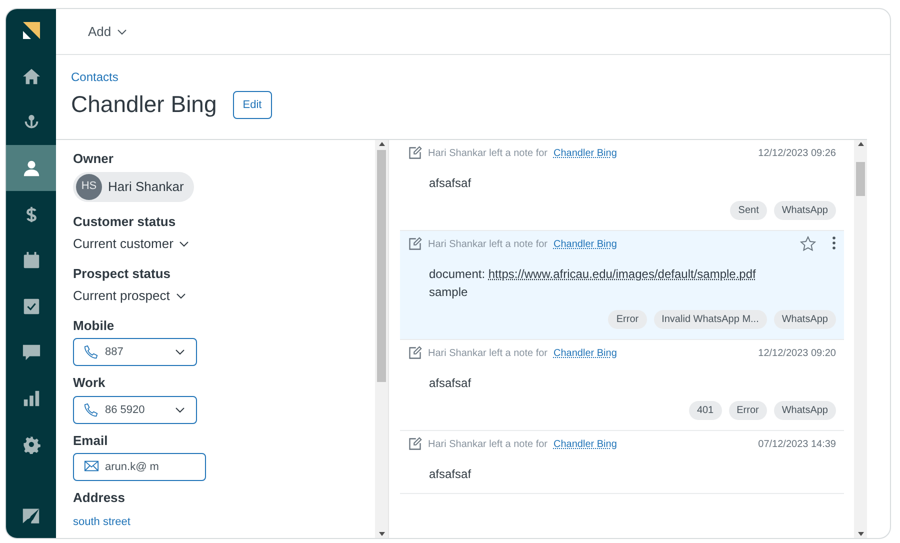 The height and width of the screenshot is (543, 900). Describe the element at coordinates (808, 244) in the screenshot. I see `star-icon` at that location.